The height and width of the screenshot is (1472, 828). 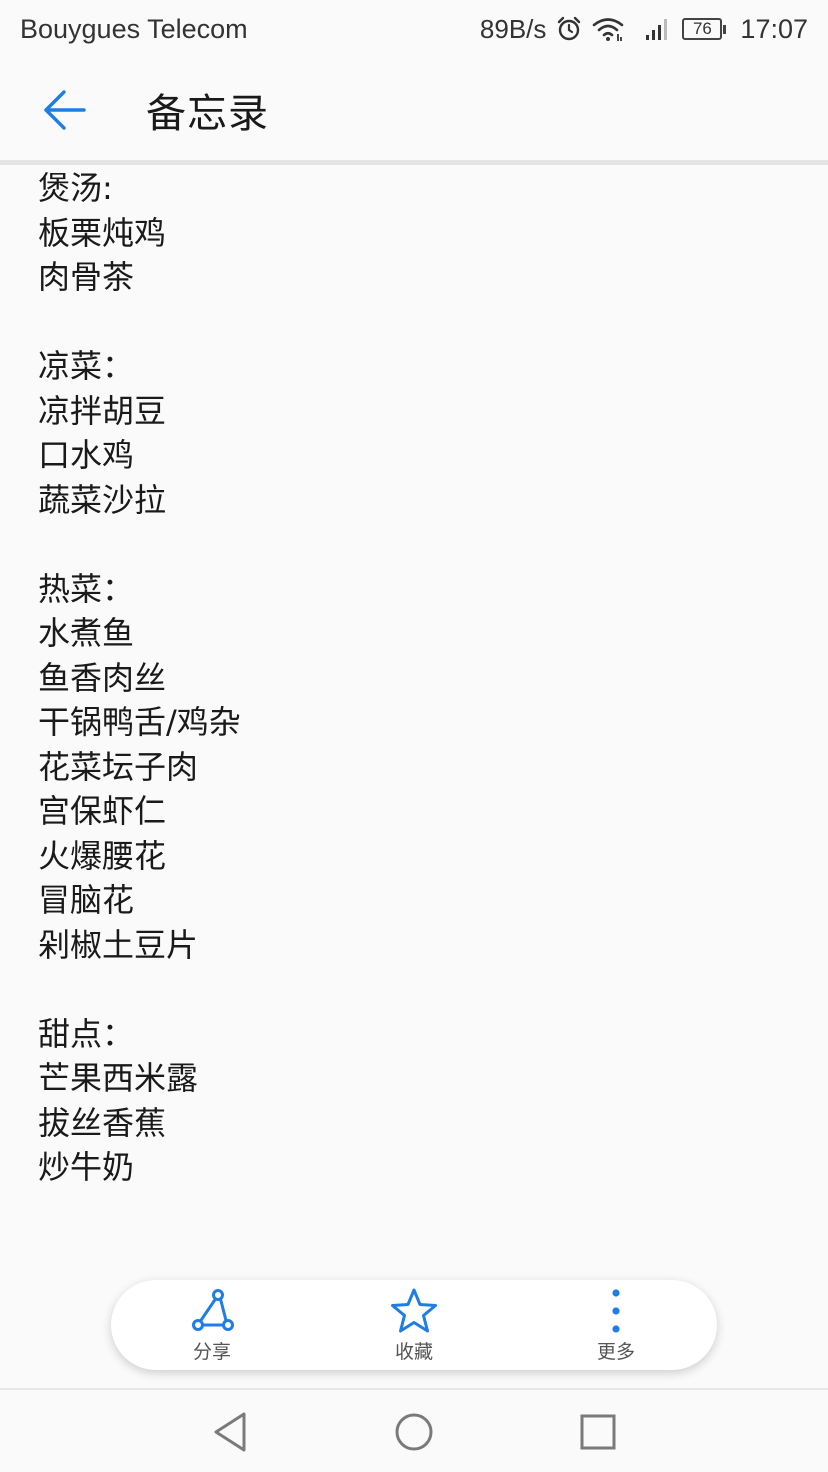 I want to click on battery-tip, so click(x=725, y=29).